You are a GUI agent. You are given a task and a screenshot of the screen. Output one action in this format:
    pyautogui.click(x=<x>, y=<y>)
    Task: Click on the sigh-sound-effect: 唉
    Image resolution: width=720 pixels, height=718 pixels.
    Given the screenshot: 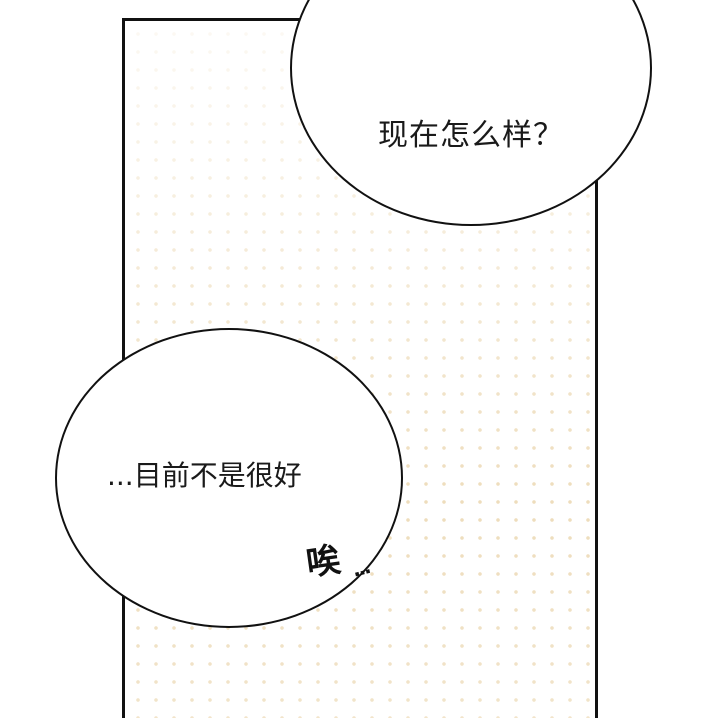 What is the action you would take?
    pyautogui.click(x=323, y=562)
    